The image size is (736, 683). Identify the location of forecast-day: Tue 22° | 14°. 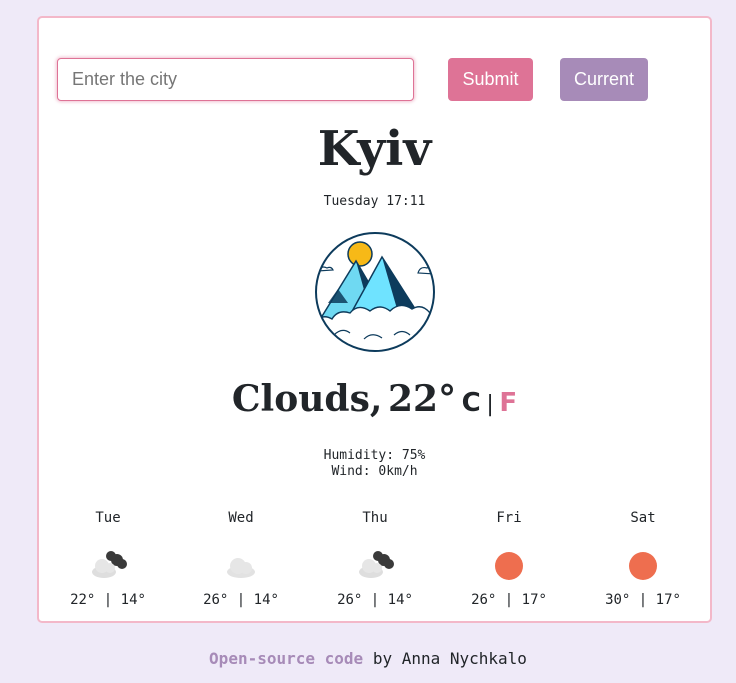
(108, 559).